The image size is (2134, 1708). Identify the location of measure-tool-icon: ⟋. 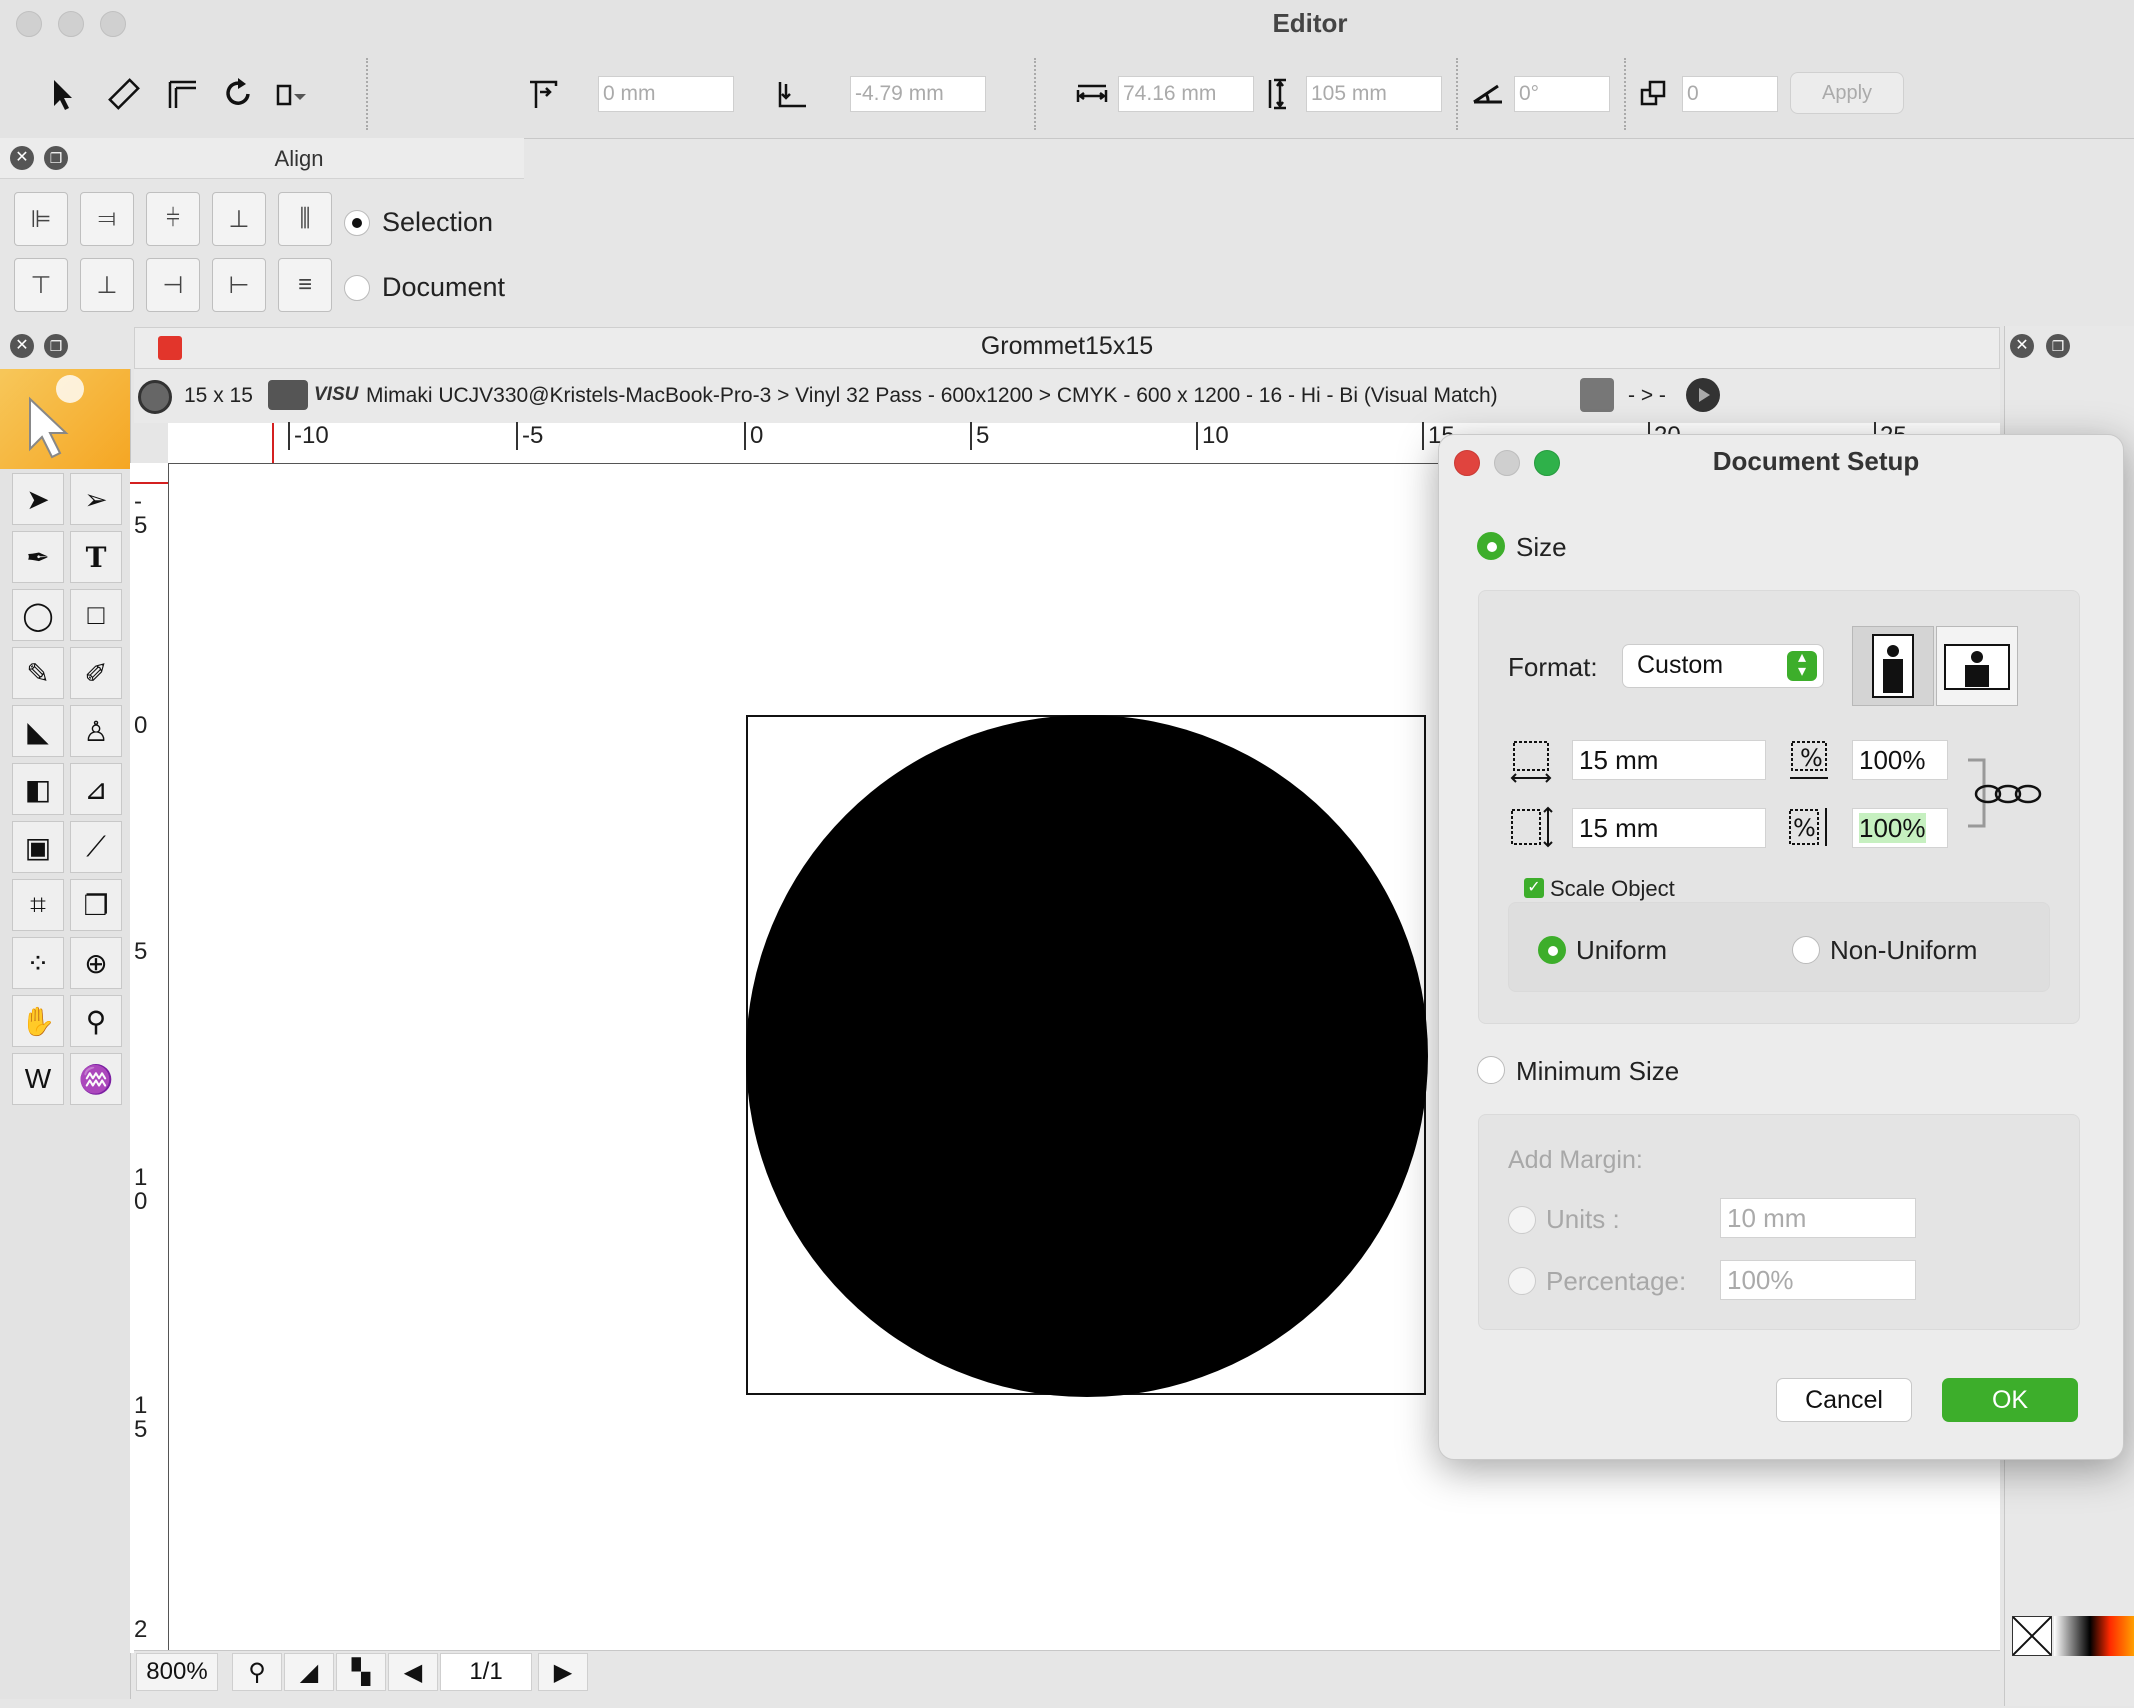
(96, 847).